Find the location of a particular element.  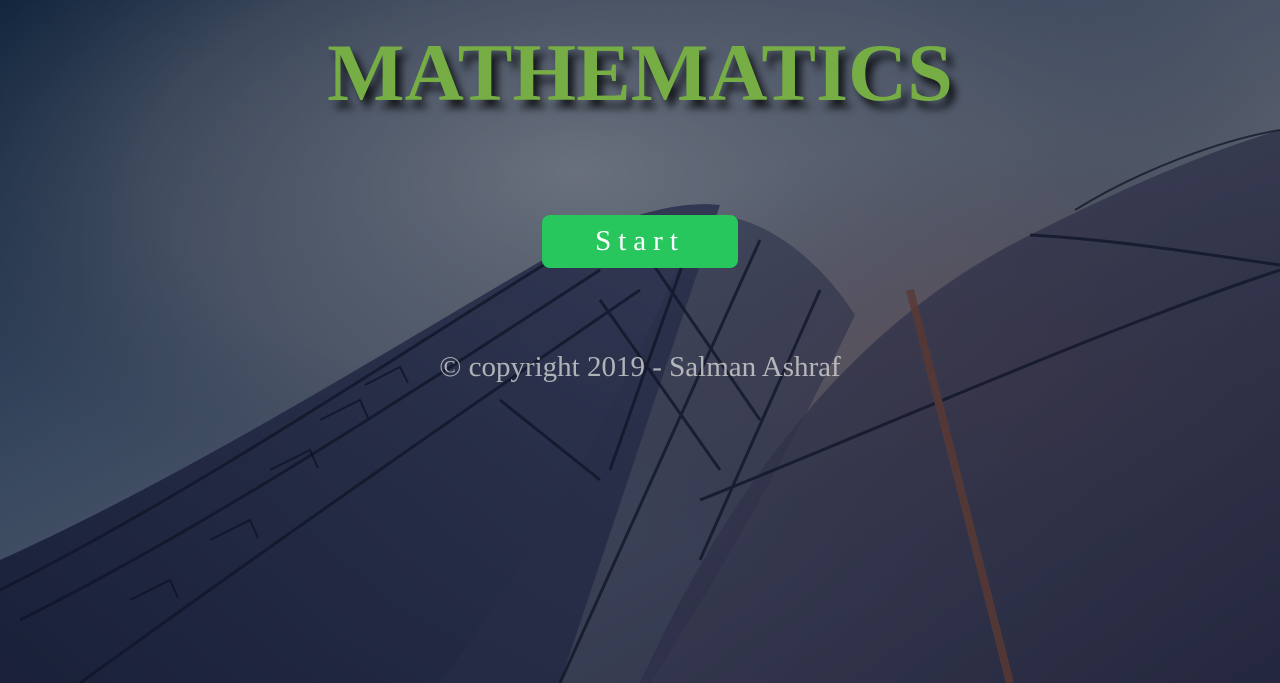

start-button: Start is located at coordinates (640, 241).